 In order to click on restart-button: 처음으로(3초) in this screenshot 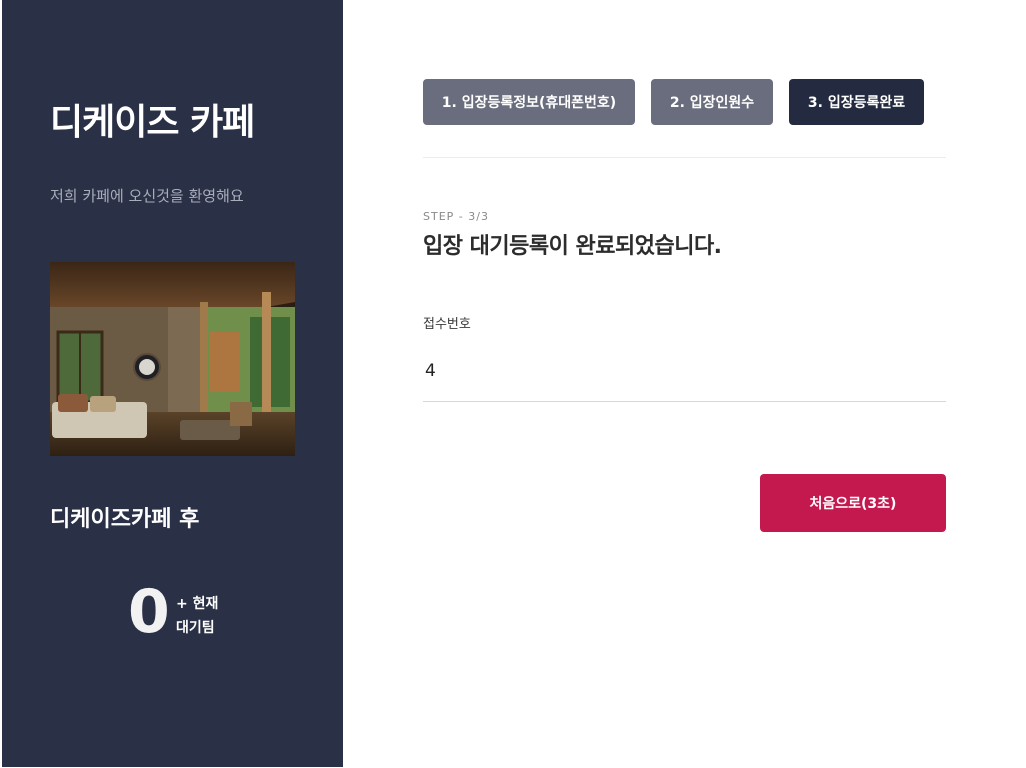, I will do `click(853, 503)`.